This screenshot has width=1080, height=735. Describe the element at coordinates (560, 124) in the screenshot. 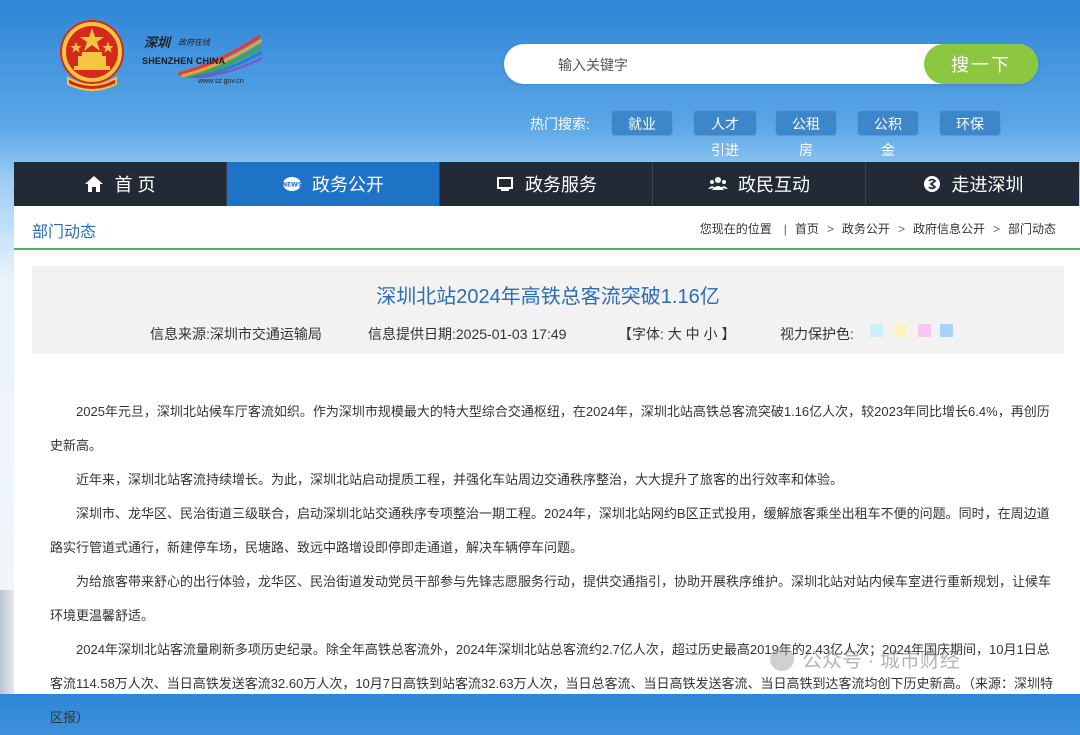

I see `hot-search-label: 热门搜索:` at that location.